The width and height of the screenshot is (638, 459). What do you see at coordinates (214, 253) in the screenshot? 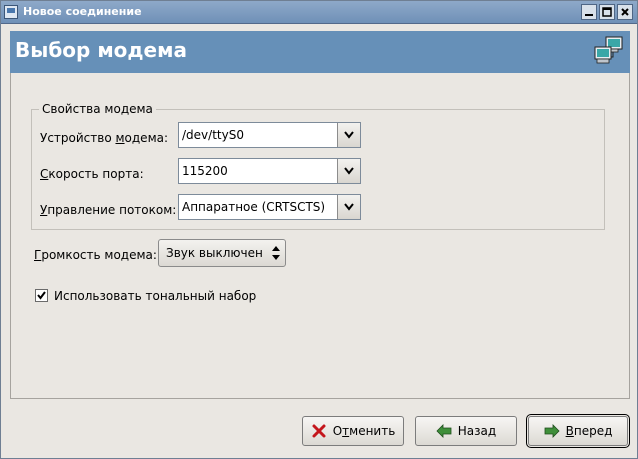
I see `modem-volume-value: Звук выключен` at bounding box center [214, 253].